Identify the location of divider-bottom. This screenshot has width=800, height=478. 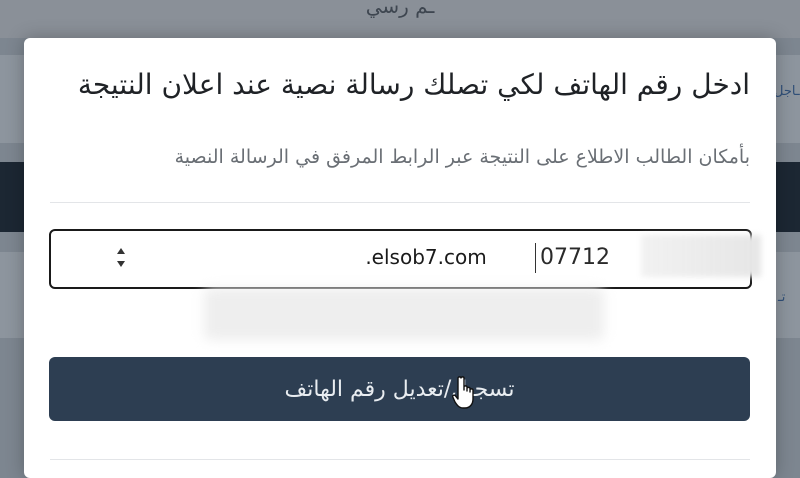
(400, 459).